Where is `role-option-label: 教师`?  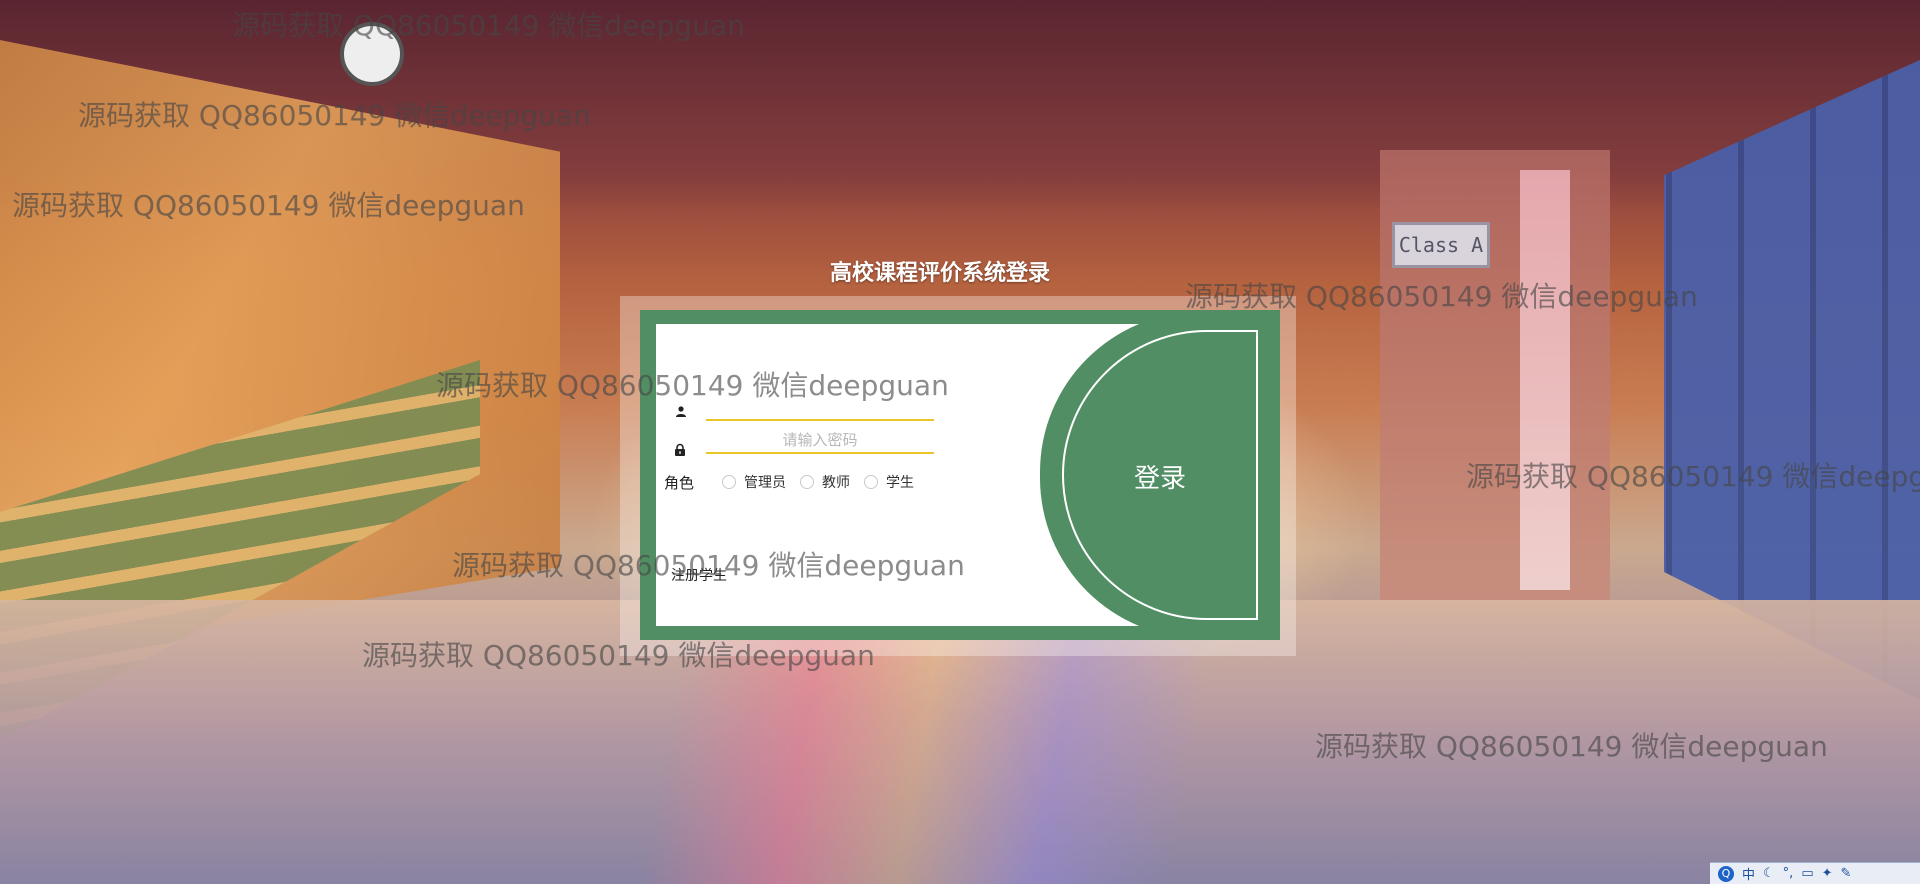 role-option-label: 教师 is located at coordinates (836, 483).